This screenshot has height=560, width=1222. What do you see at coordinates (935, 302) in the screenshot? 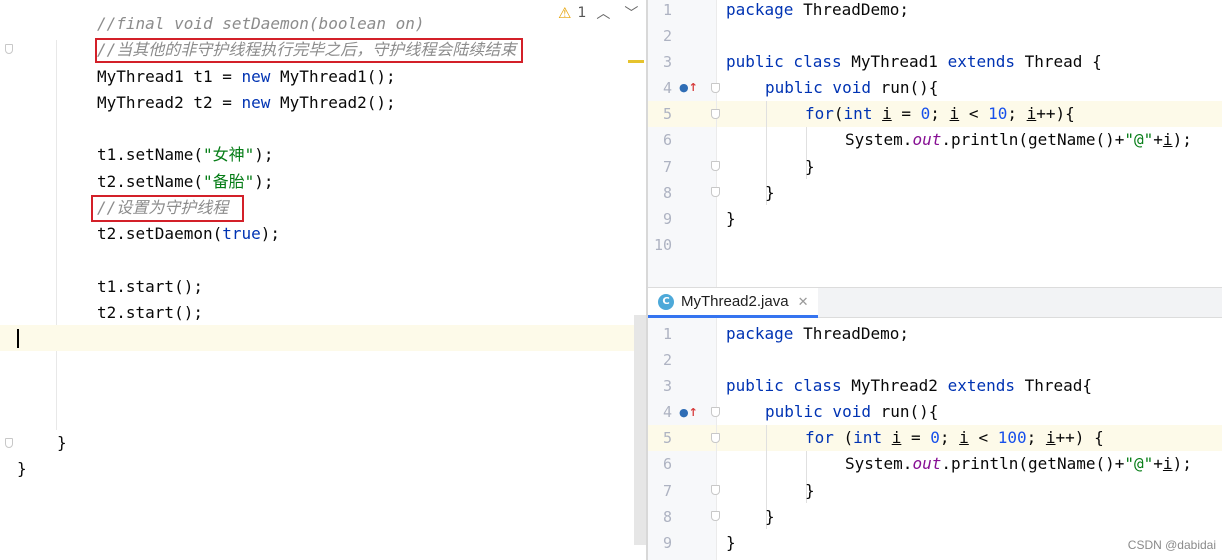
I see `editor-tab-bar: C MyThread2.java ✕` at bounding box center [935, 302].